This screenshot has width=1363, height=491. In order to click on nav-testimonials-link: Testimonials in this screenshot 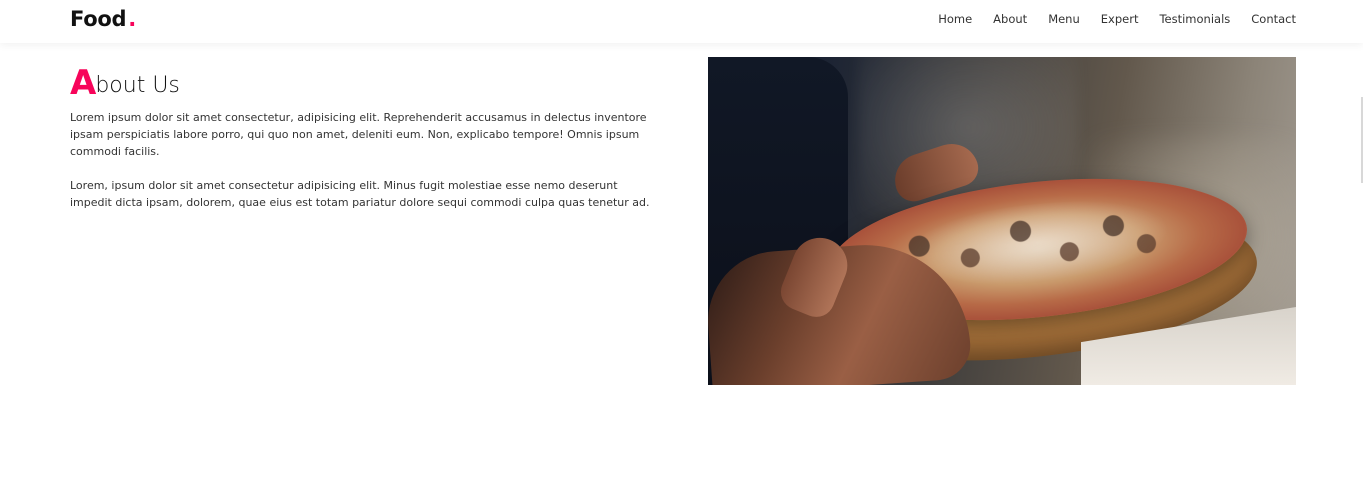, I will do `click(1194, 19)`.